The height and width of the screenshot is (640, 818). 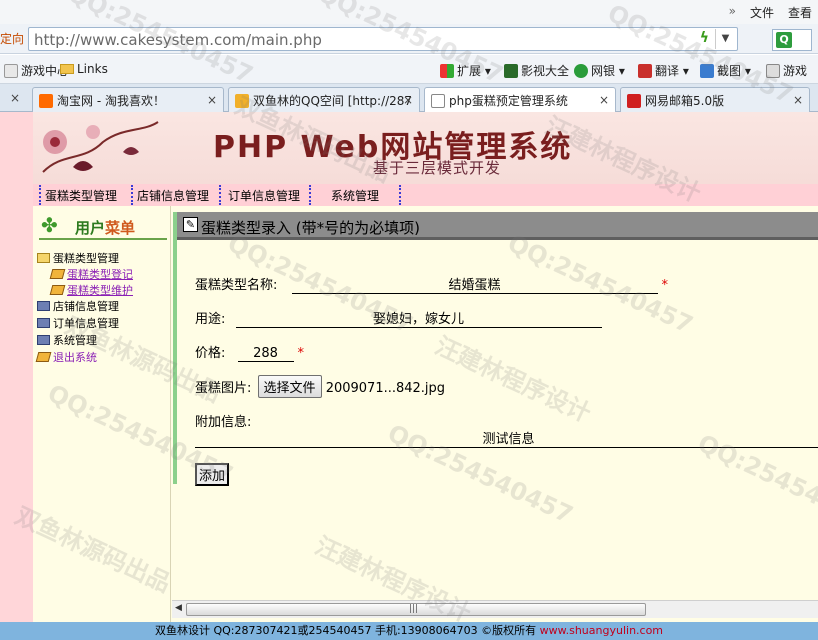 I want to click on extra-input: 测试信息, so click(x=506, y=438).